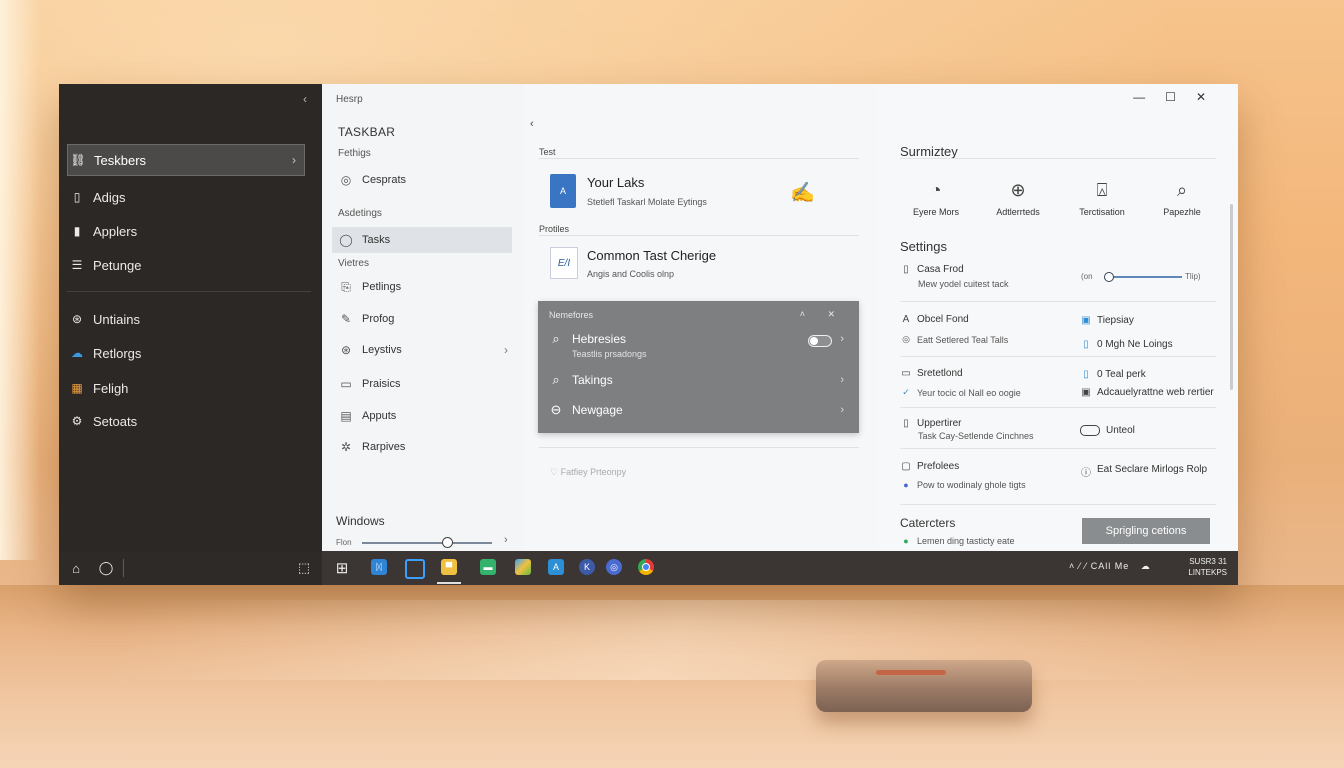  I want to click on settings-title: Settings, so click(923, 246).